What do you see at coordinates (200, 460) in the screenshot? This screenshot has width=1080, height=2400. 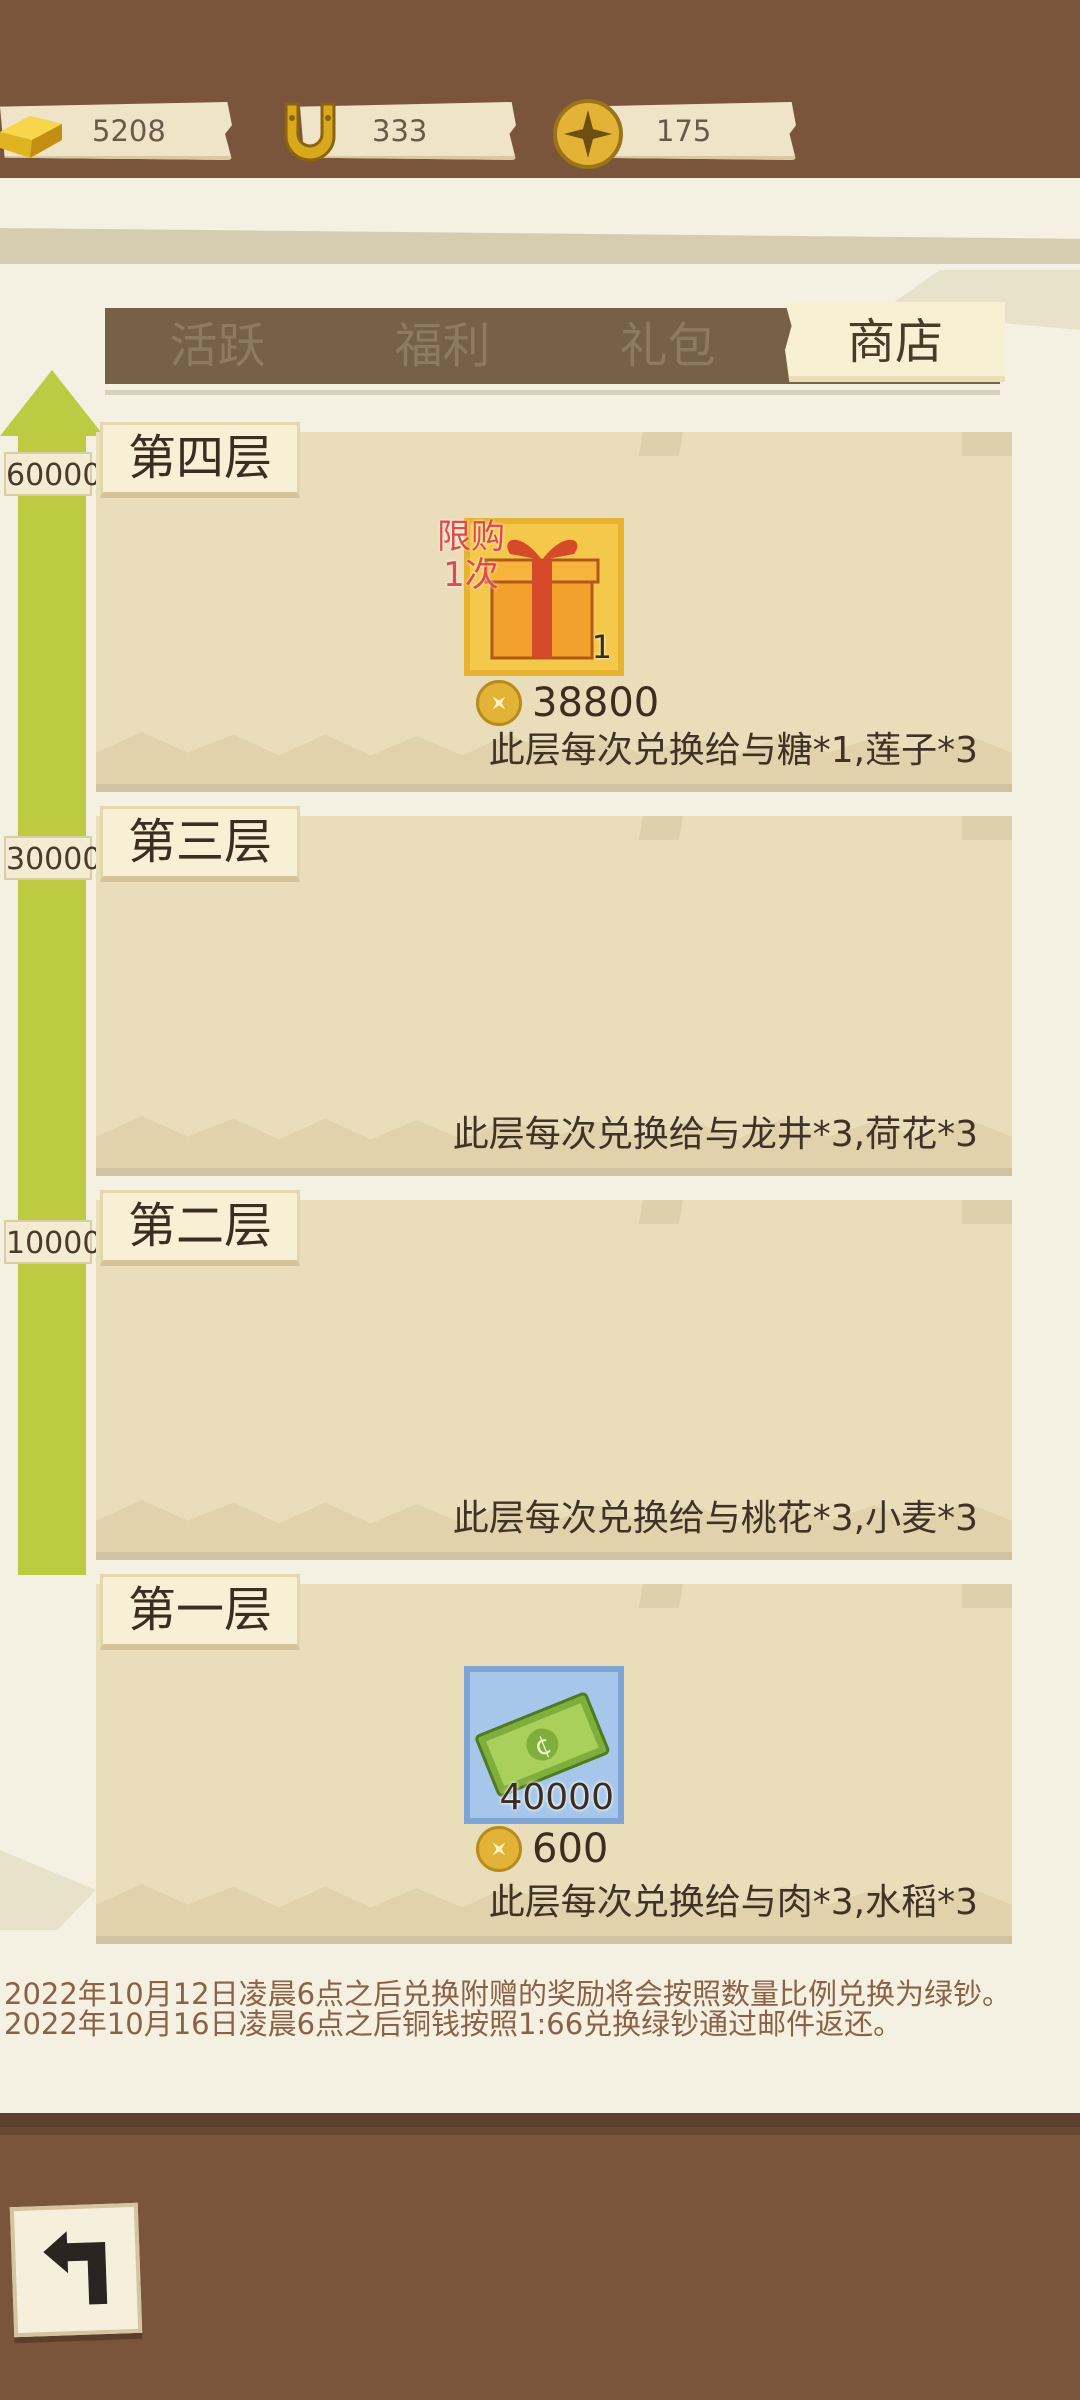 I see `floor-title: 第四层` at bounding box center [200, 460].